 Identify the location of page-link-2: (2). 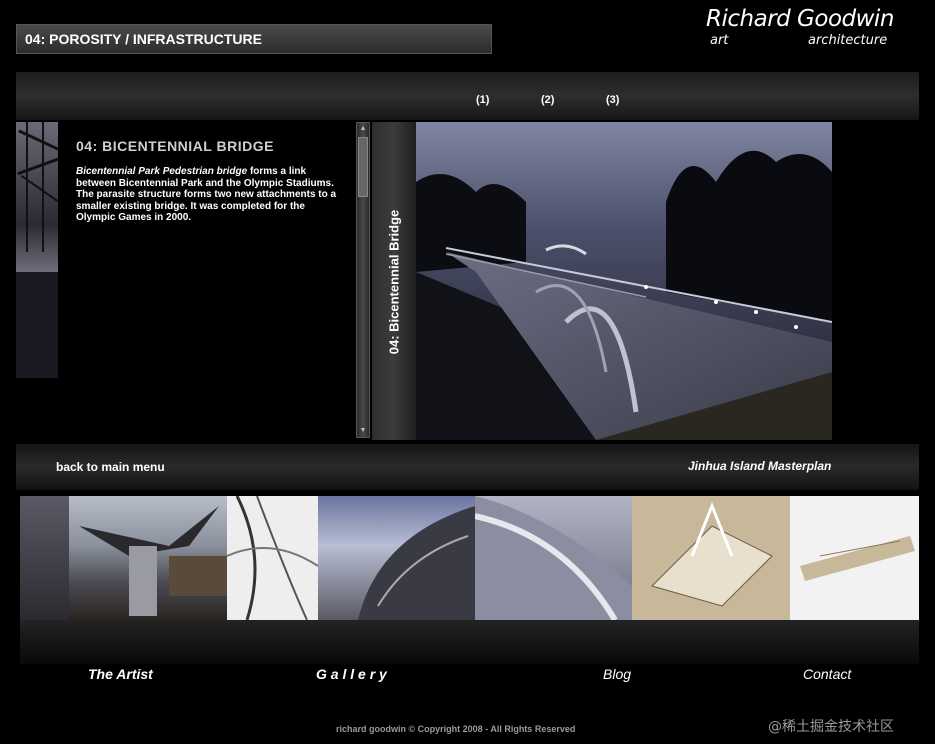
(547, 100).